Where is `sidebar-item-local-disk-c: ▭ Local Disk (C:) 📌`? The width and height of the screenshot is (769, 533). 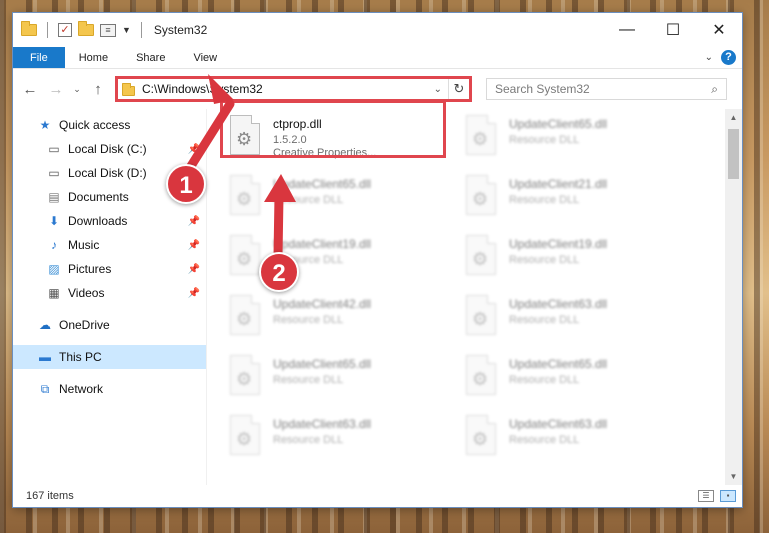 sidebar-item-local-disk-c: ▭ Local Disk (C:) 📌 is located at coordinates (109, 149).